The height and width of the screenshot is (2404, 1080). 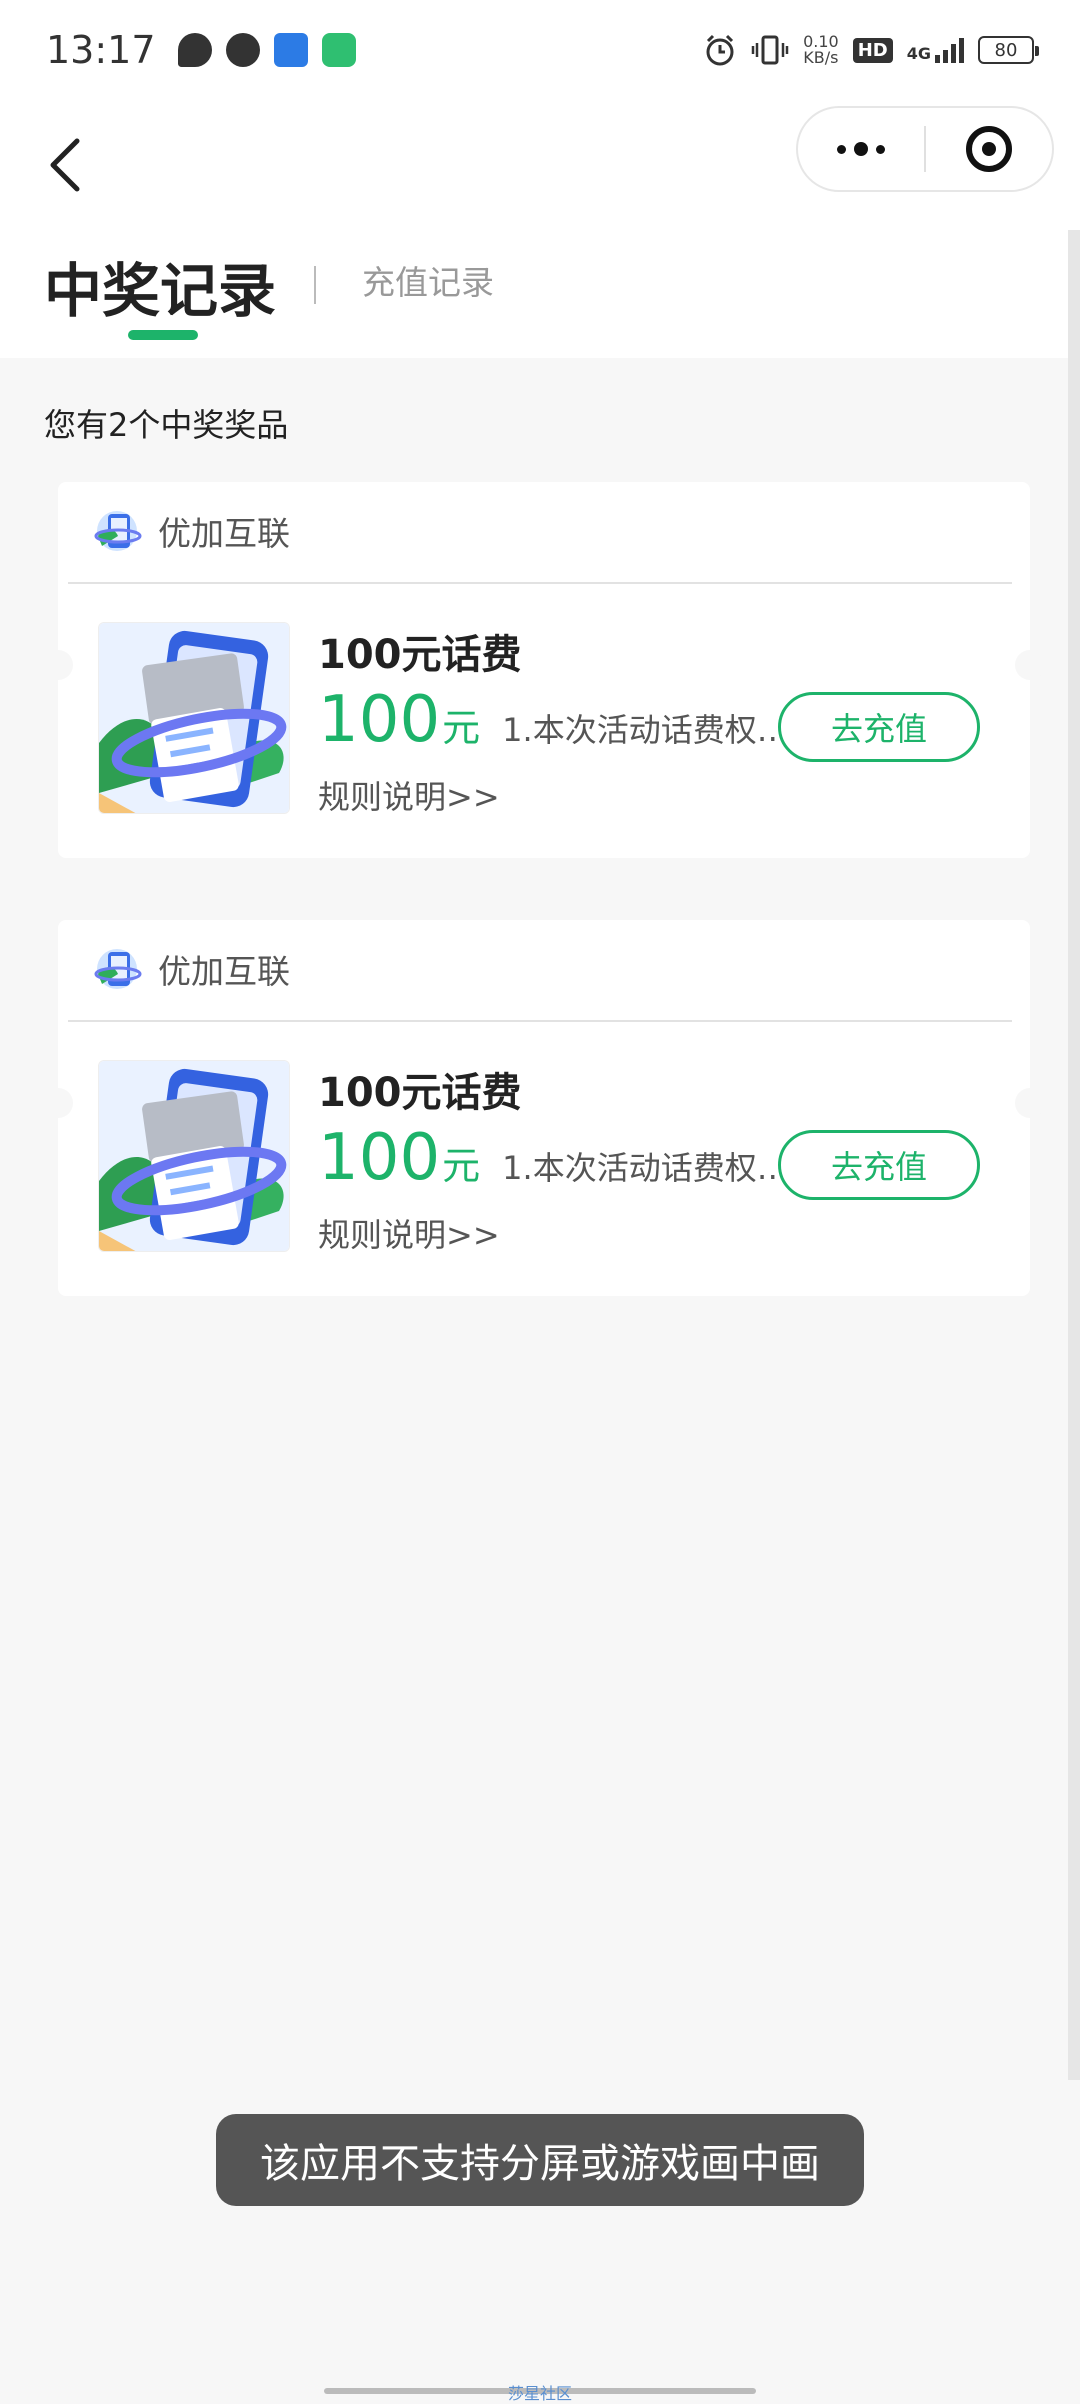 What do you see at coordinates (540, 2160) in the screenshot?
I see `toast-message: 该应用不支持分屏或游戏画中画` at bounding box center [540, 2160].